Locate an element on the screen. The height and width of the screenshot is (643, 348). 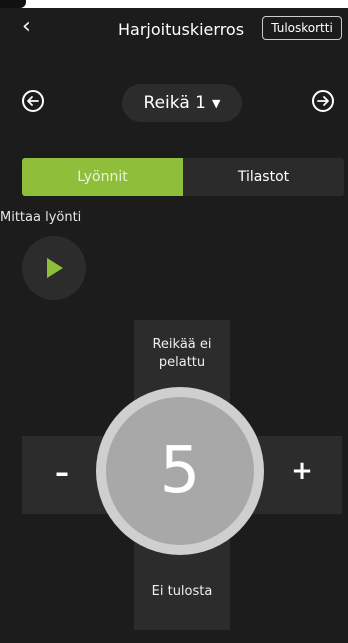
arrow-left-circle-icon is located at coordinates (33, 101).